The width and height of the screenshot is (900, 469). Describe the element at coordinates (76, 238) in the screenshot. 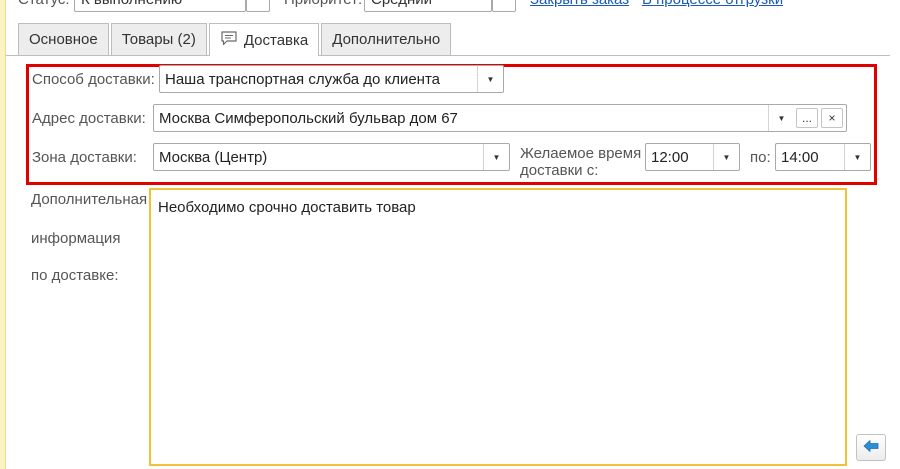

I see `additional-info-label-line2: информация` at that location.